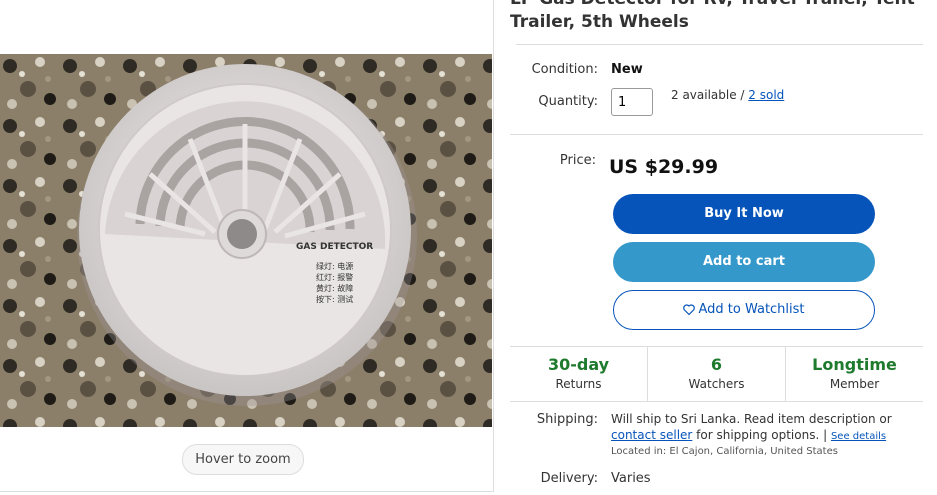  I want to click on heart-icon, so click(689, 310).